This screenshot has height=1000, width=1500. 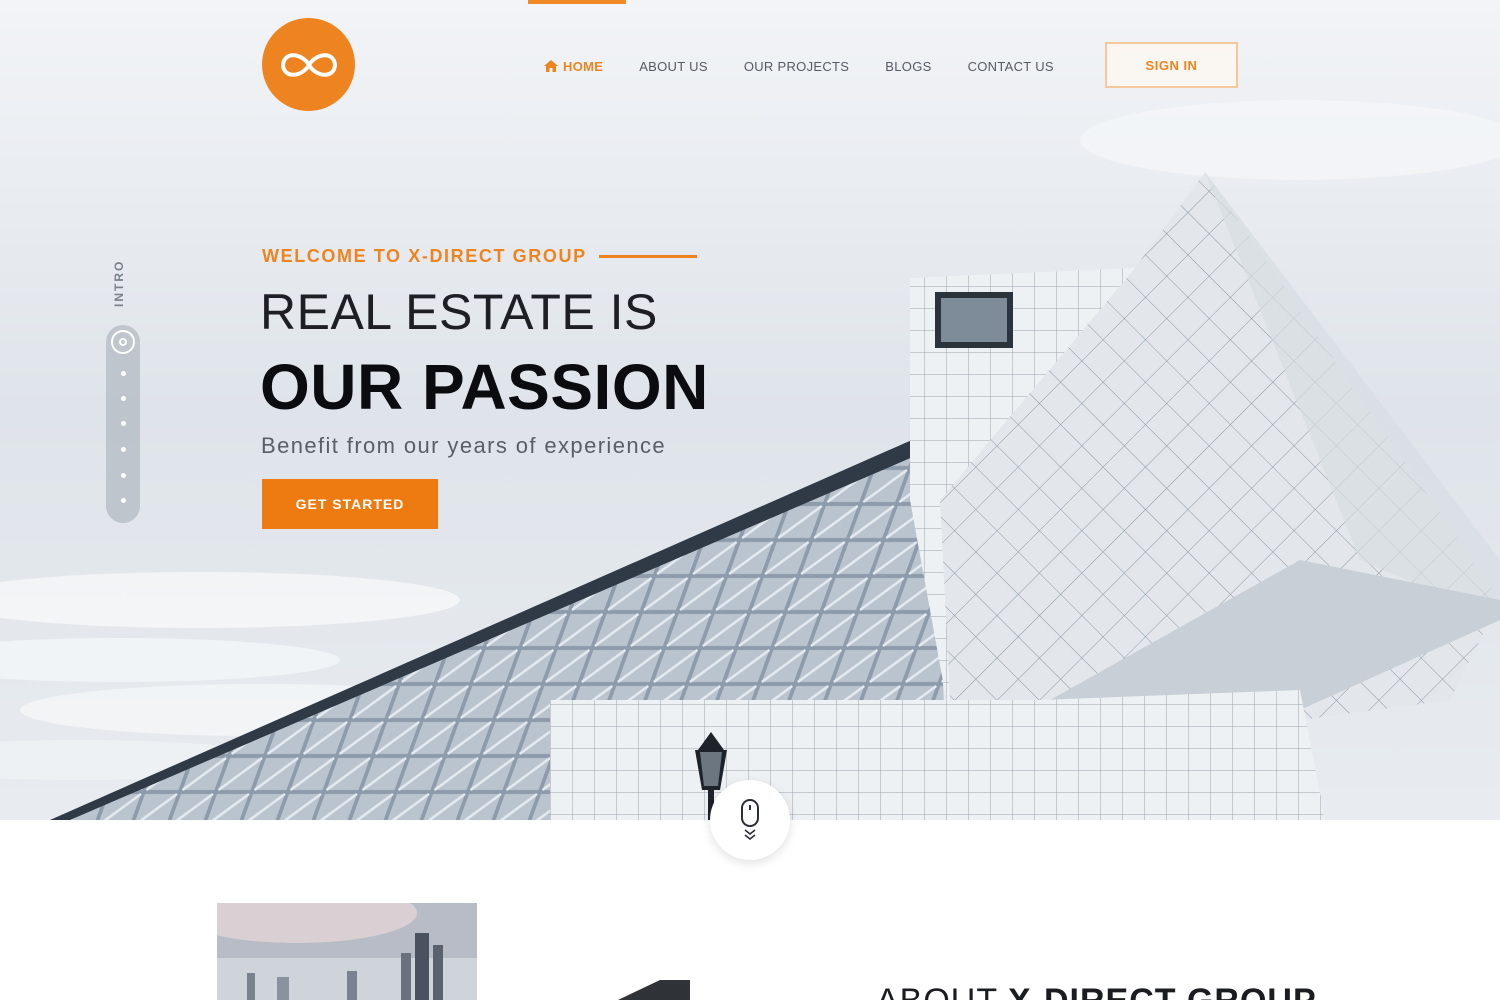 I want to click on sign-in-button: SIGN IN, so click(x=1171, y=65).